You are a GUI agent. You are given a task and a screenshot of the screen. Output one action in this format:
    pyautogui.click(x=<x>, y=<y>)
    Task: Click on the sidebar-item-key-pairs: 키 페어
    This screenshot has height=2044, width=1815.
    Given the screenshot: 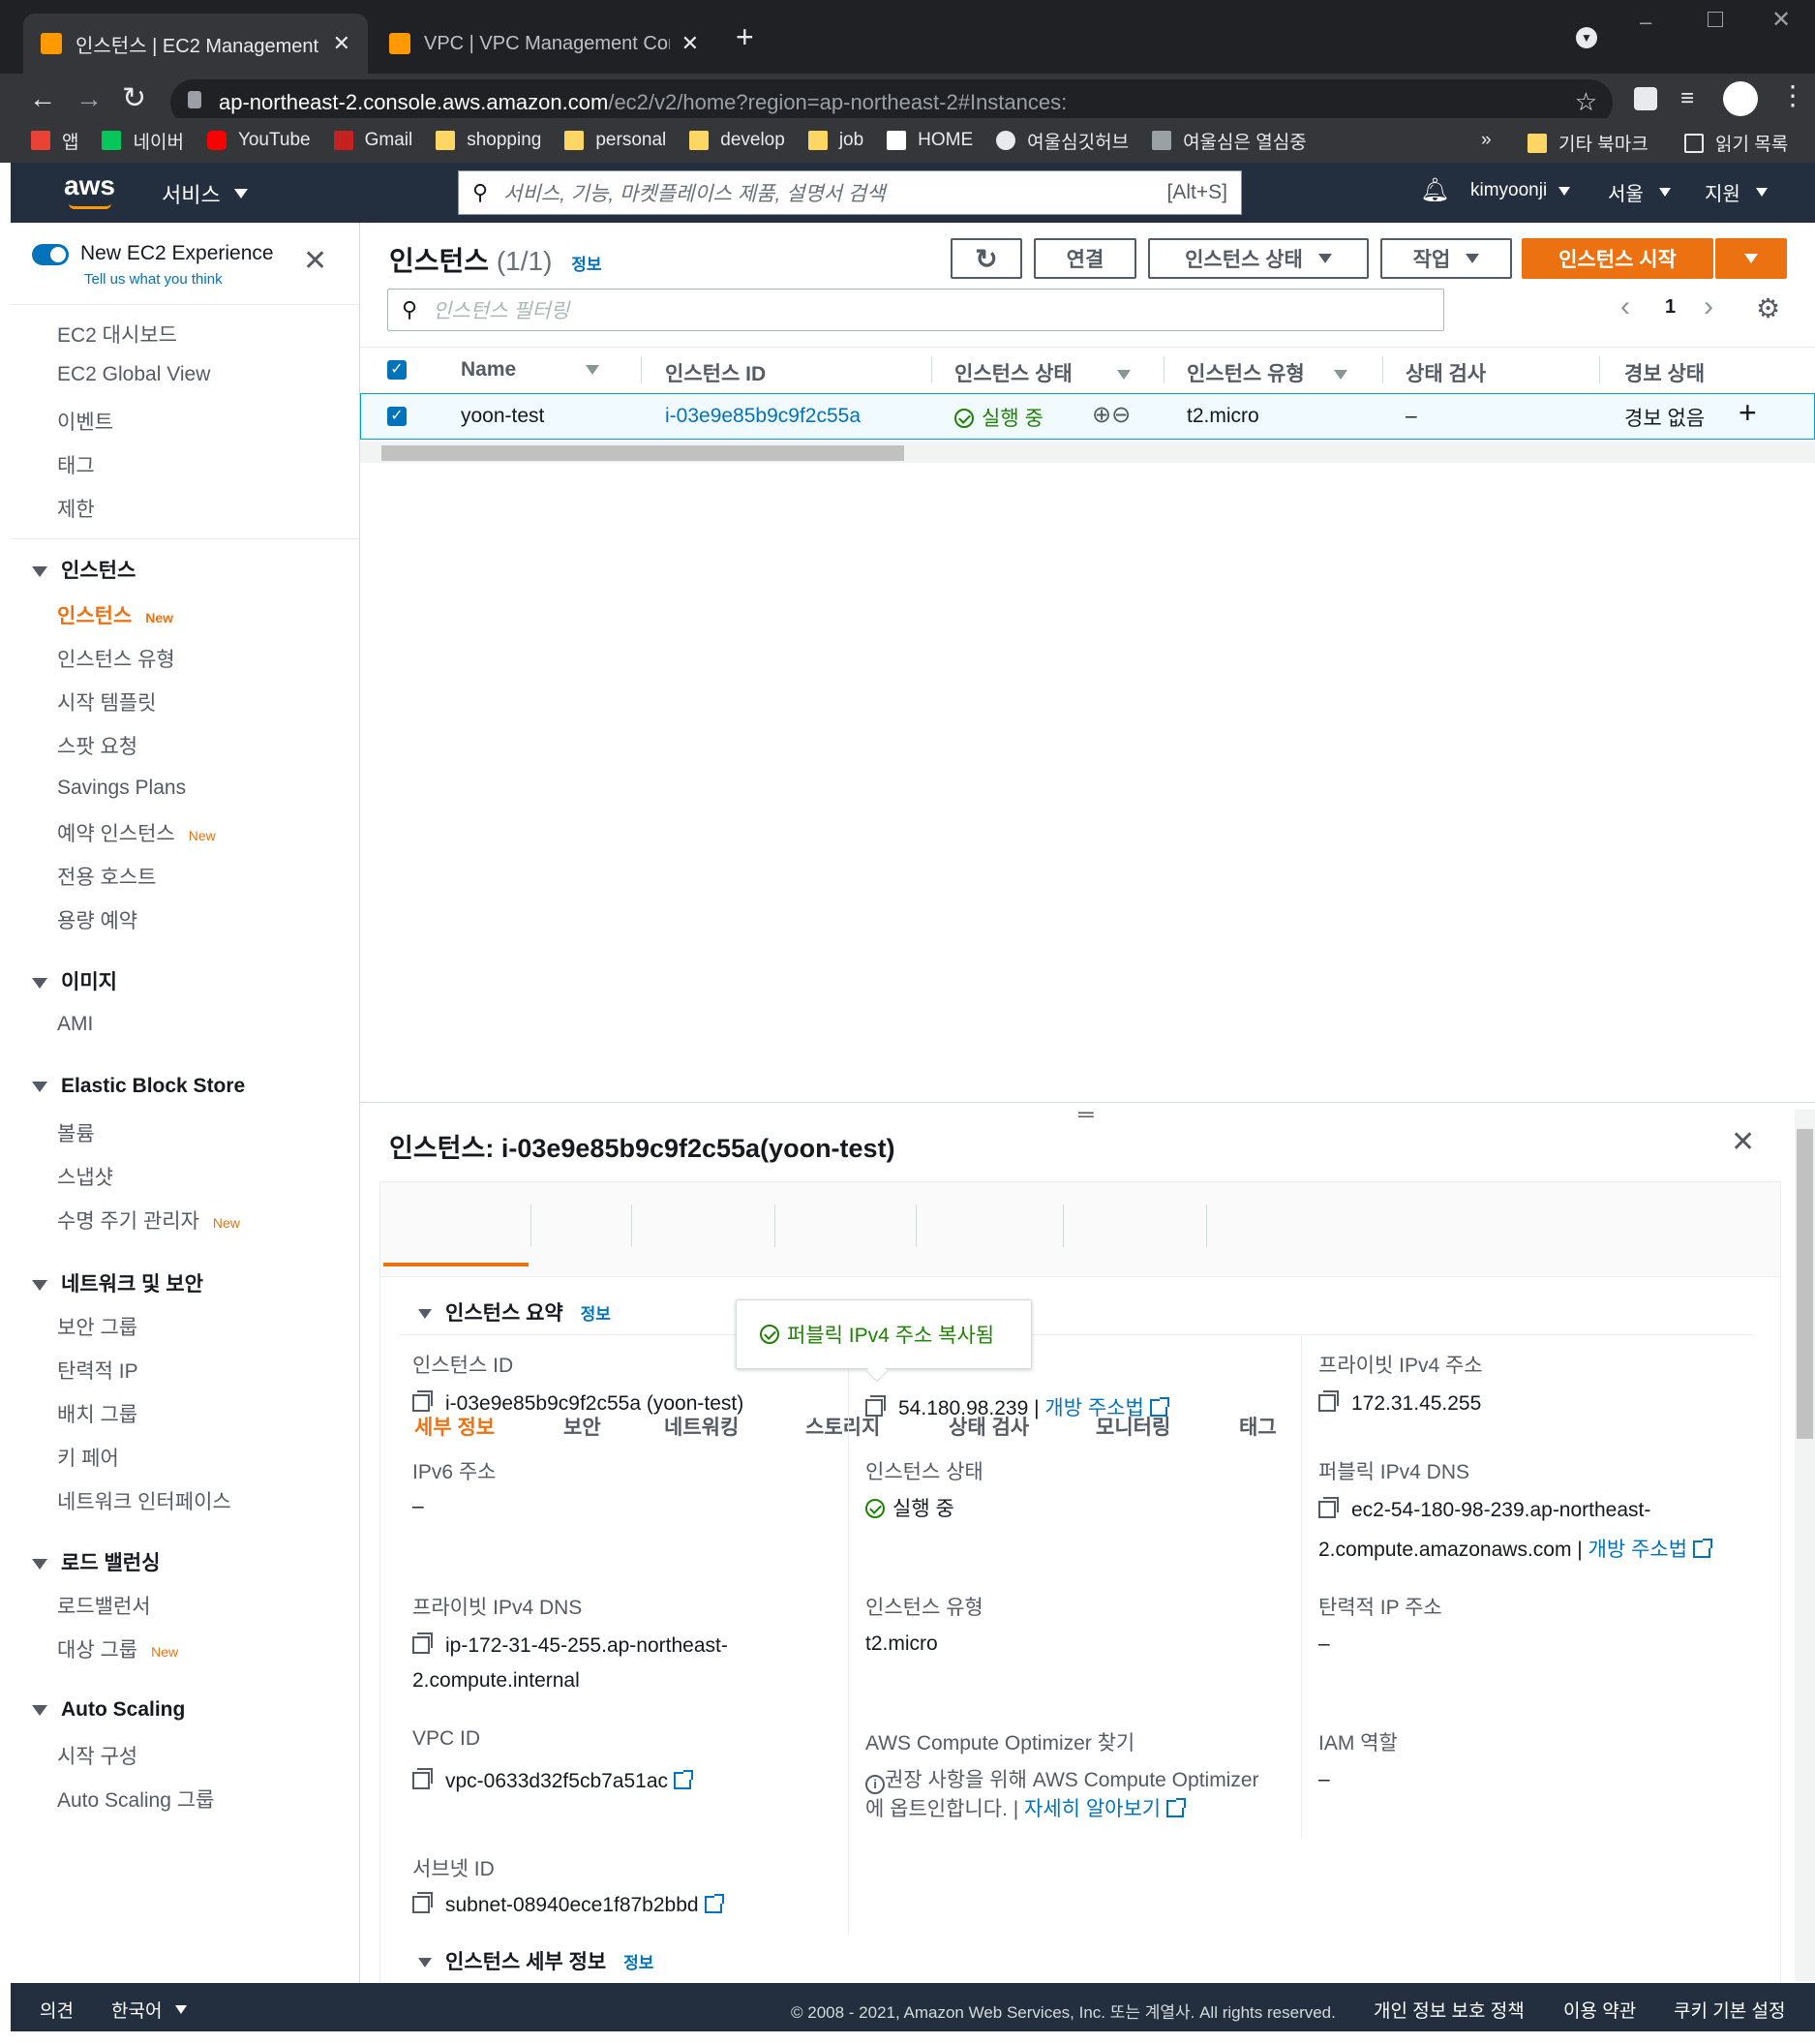 What is the action you would take?
    pyautogui.click(x=88, y=1457)
    